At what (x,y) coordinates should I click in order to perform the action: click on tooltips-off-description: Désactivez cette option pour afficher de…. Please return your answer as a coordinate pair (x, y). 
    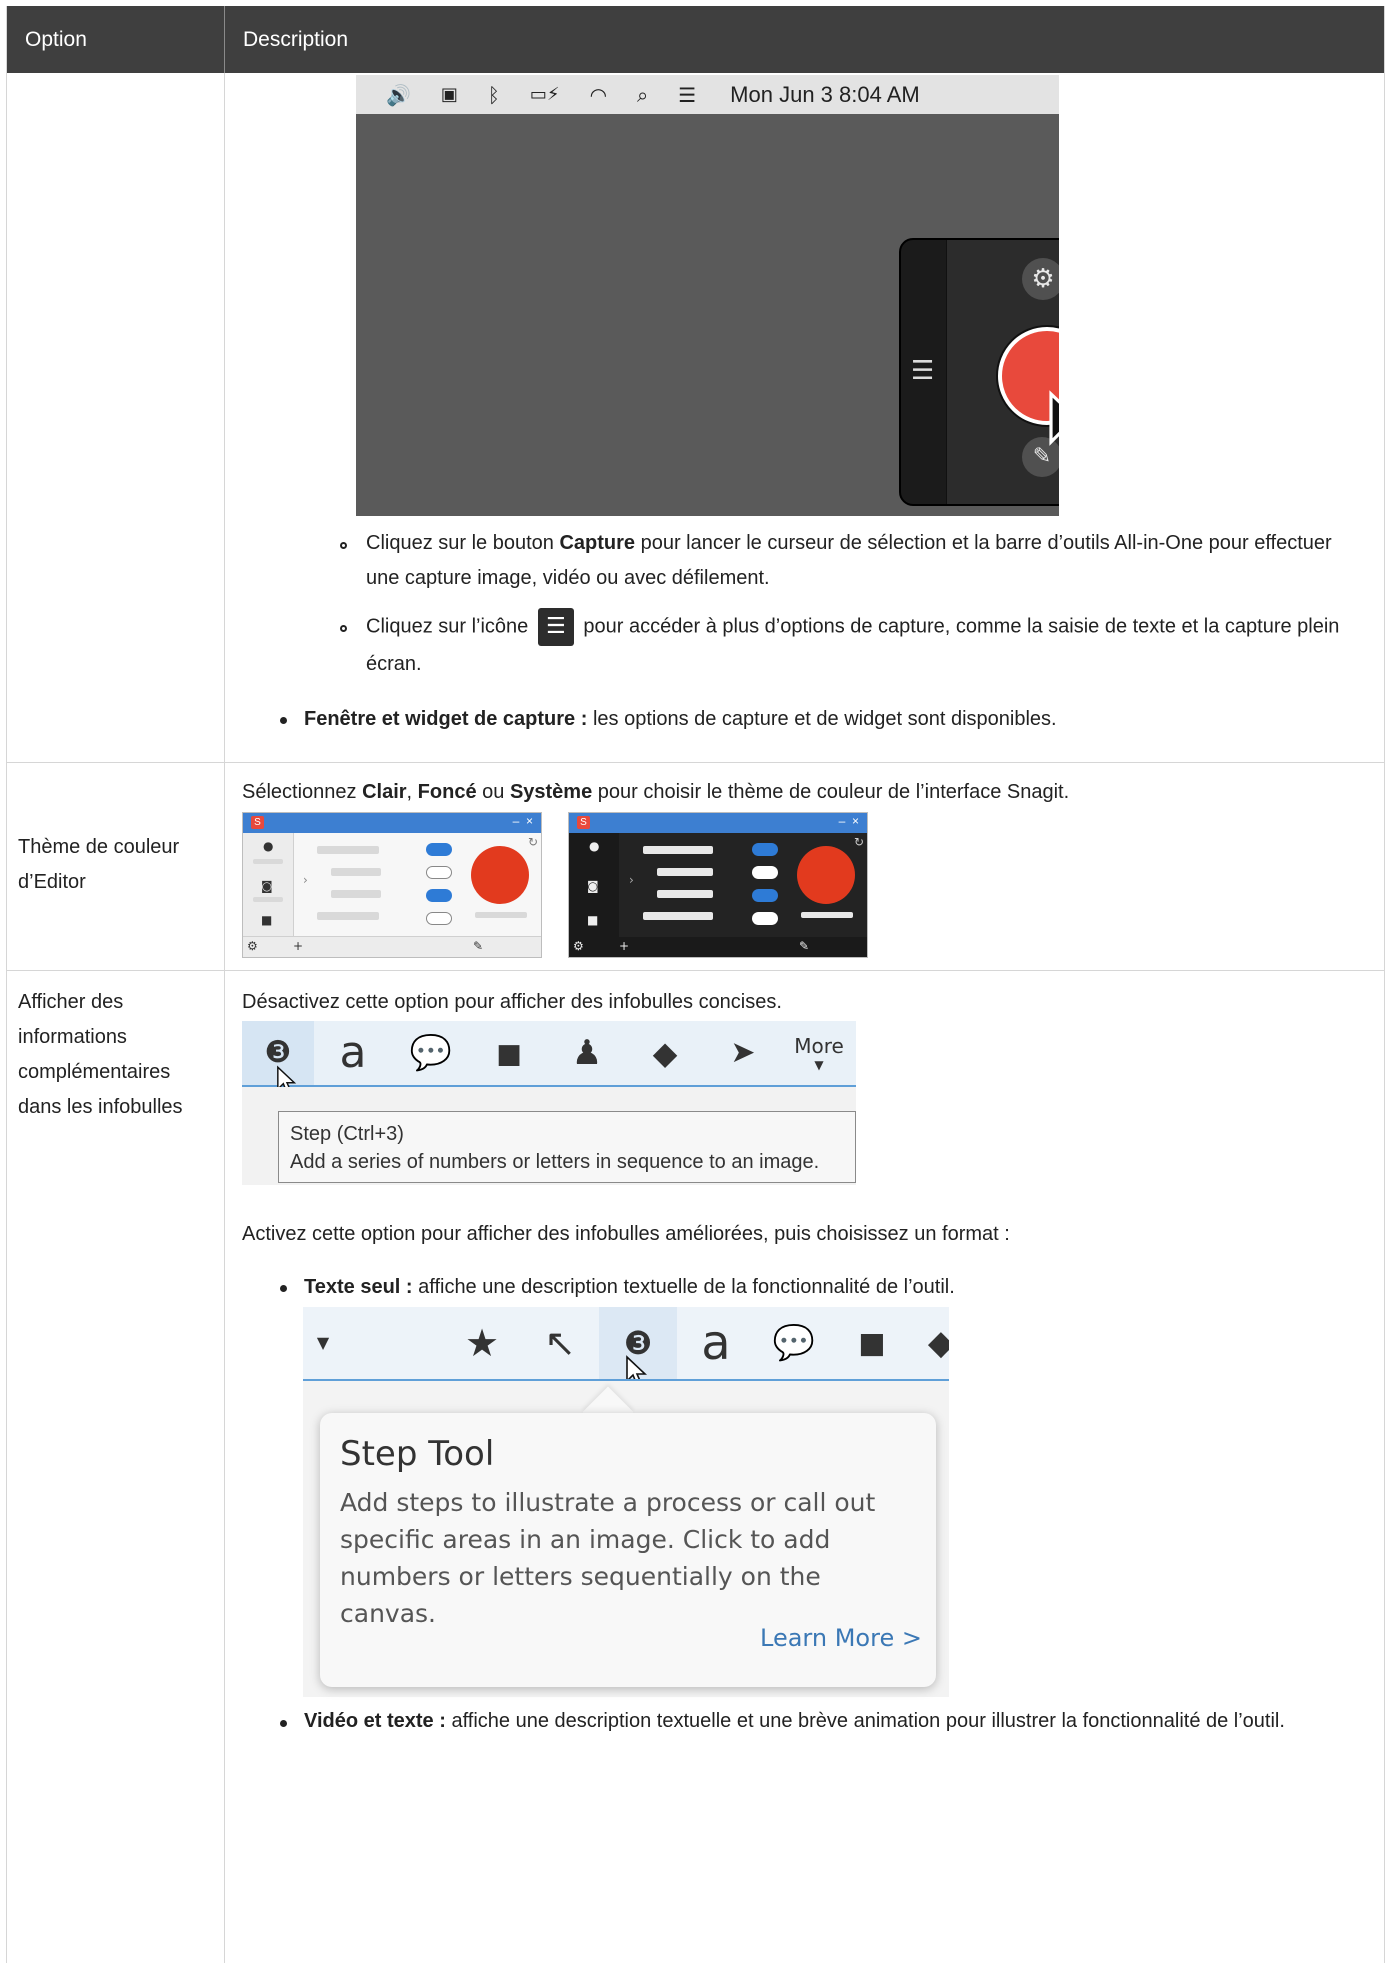
    Looking at the image, I should click on (512, 1002).